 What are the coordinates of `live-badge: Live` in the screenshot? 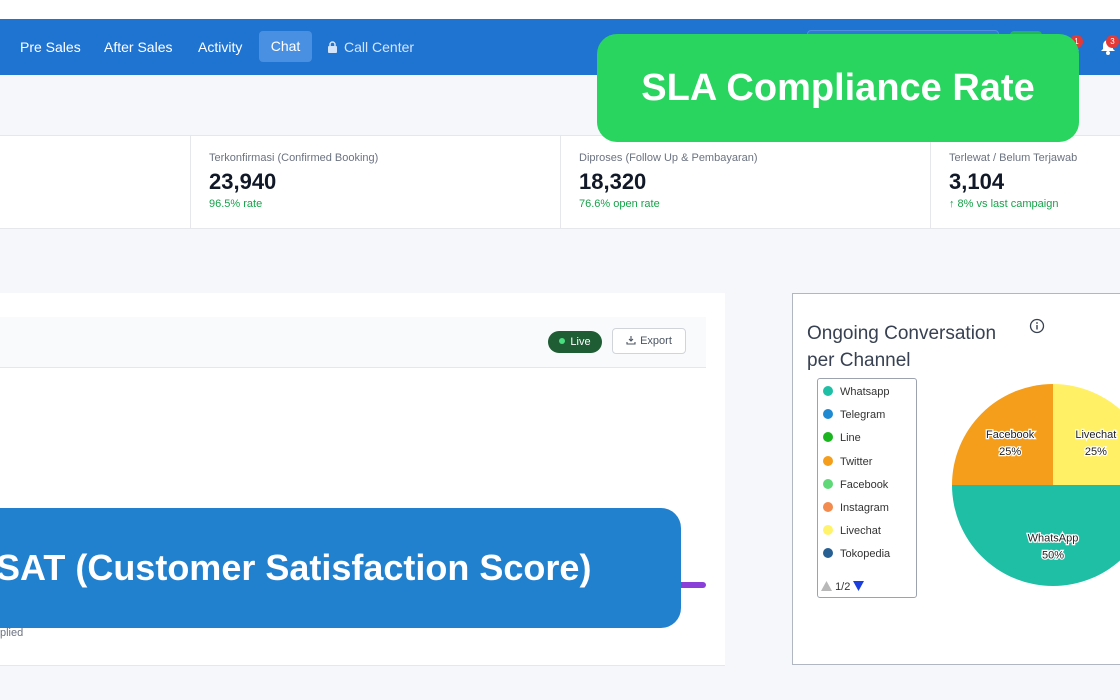 It's located at (575, 342).